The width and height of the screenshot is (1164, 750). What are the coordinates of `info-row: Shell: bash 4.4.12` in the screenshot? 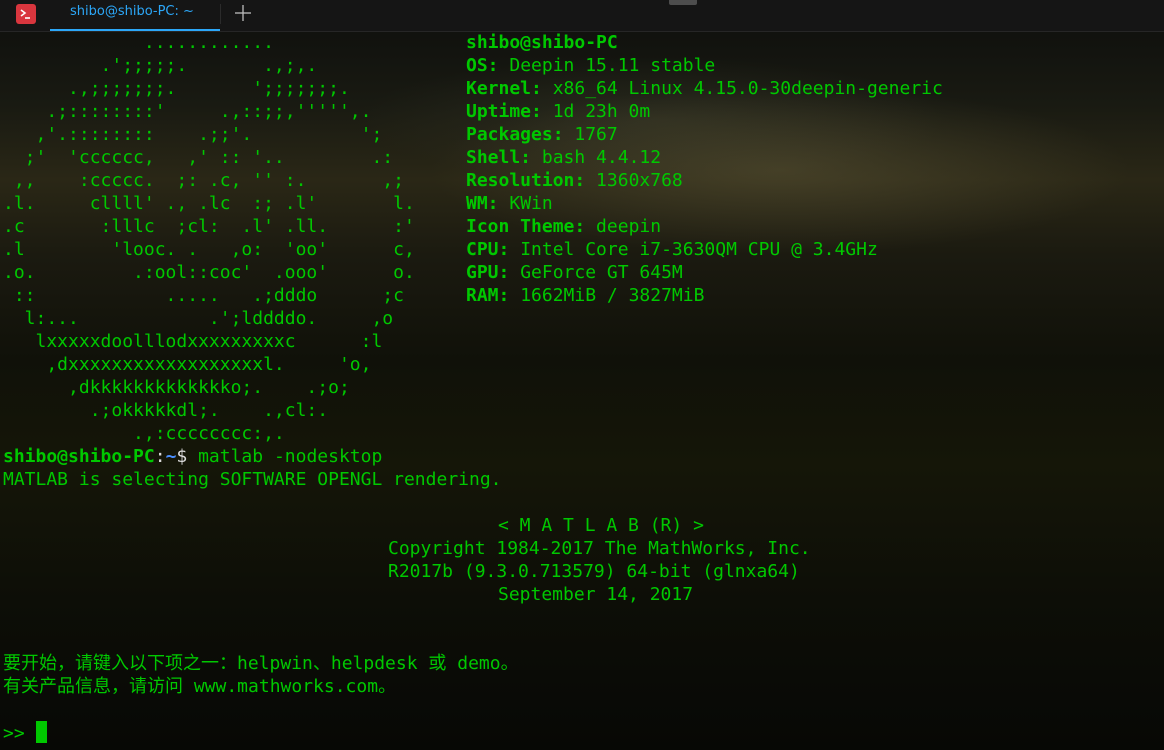 It's located at (563, 157).